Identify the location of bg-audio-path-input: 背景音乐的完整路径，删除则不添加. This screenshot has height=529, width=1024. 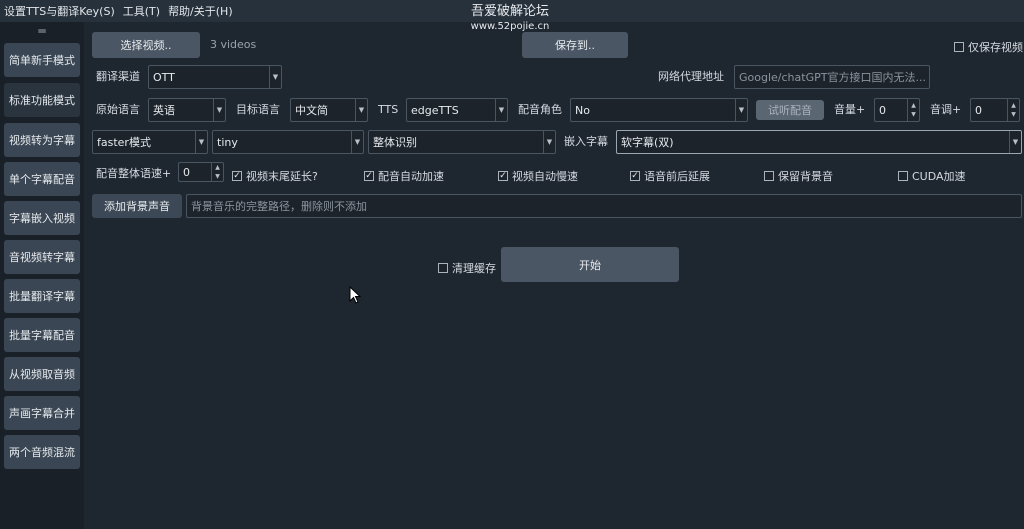
(604, 206).